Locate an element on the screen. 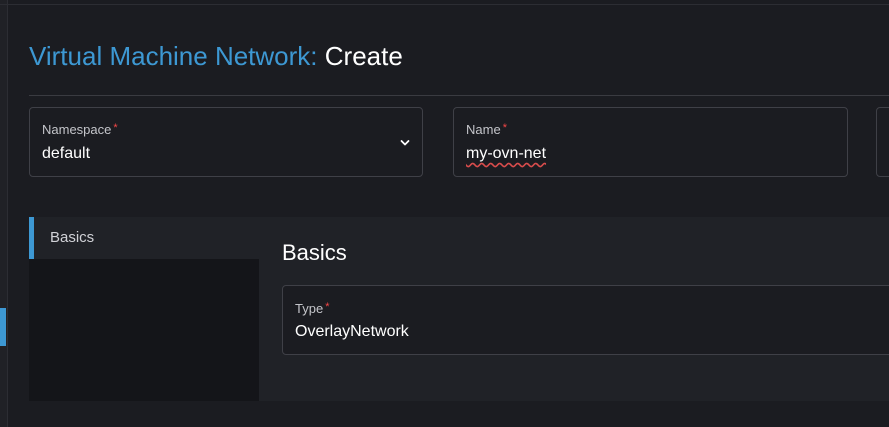 This screenshot has width=889, height=427. page-title-action: Create is located at coordinates (363, 56).